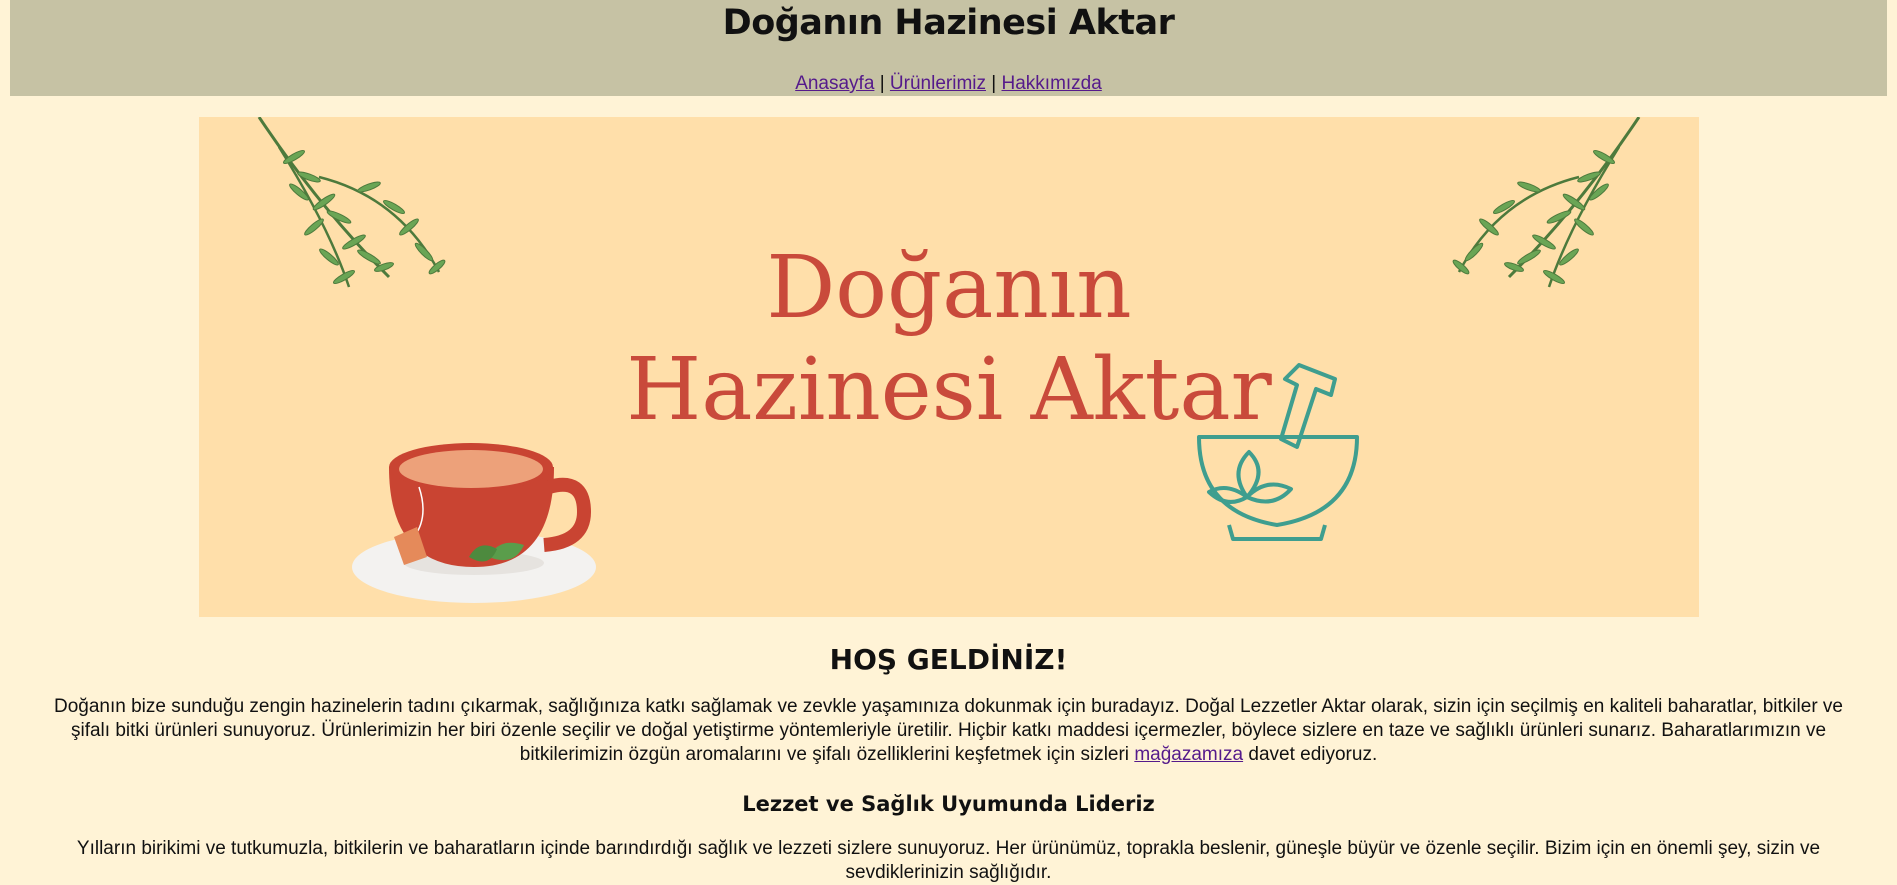  I want to click on section-heading: Lezzet ve Sağlık Uyumunda Lideriz, so click(948, 804).